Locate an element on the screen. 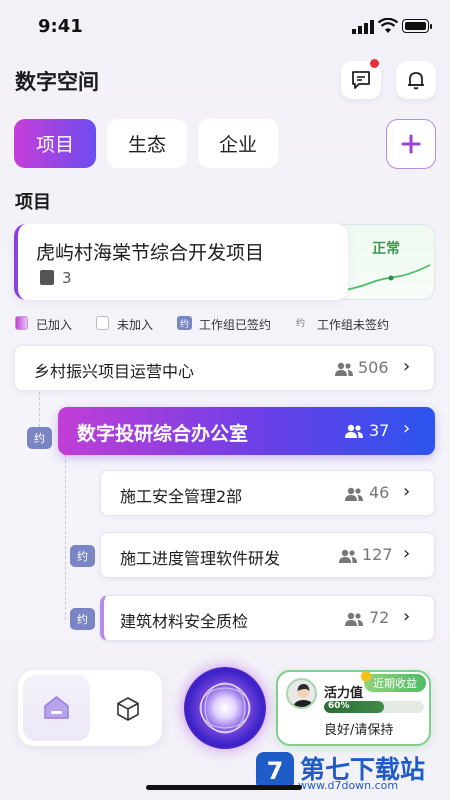 The width and height of the screenshot is (450, 800). add-button is located at coordinates (411, 144).